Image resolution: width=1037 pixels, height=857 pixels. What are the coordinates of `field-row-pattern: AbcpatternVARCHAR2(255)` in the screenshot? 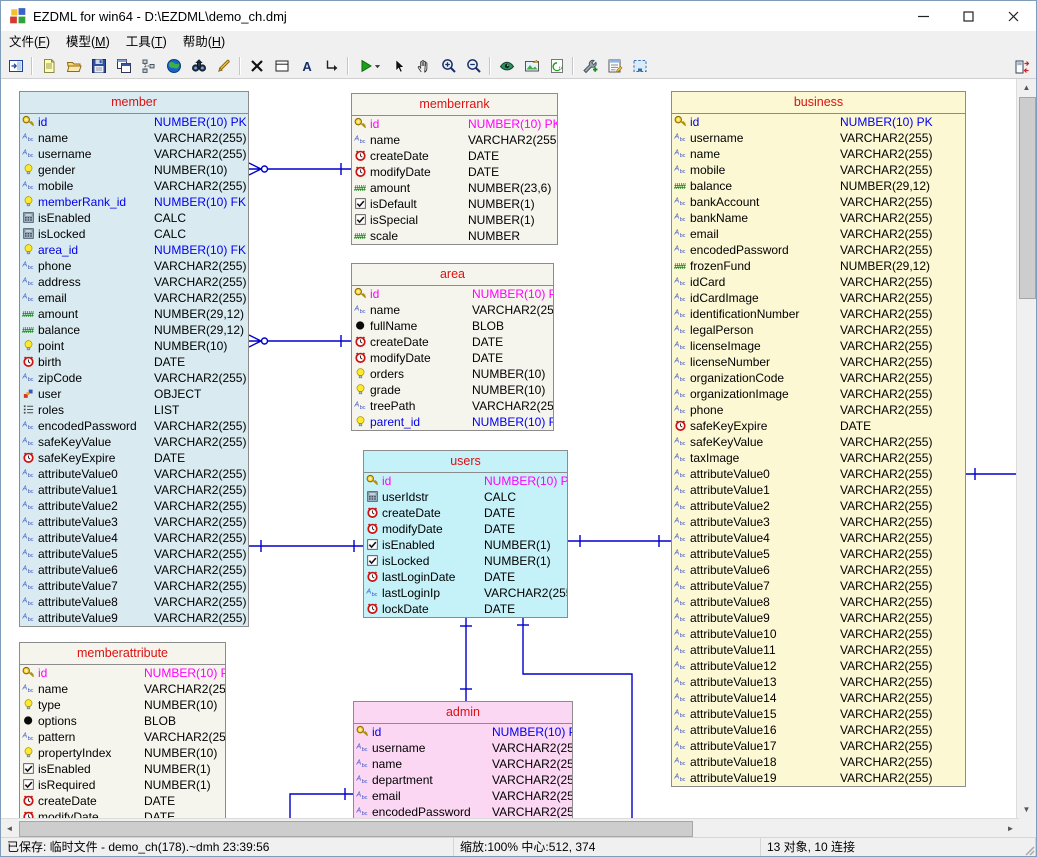 It's located at (122, 737).